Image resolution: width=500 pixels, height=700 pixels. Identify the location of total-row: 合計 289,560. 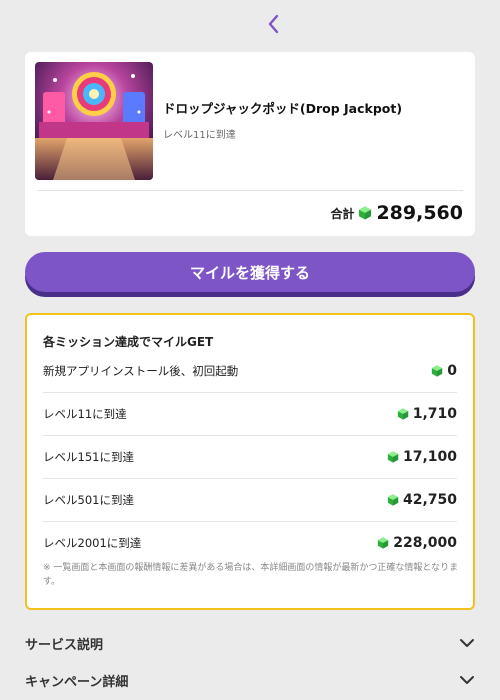
(396, 213).